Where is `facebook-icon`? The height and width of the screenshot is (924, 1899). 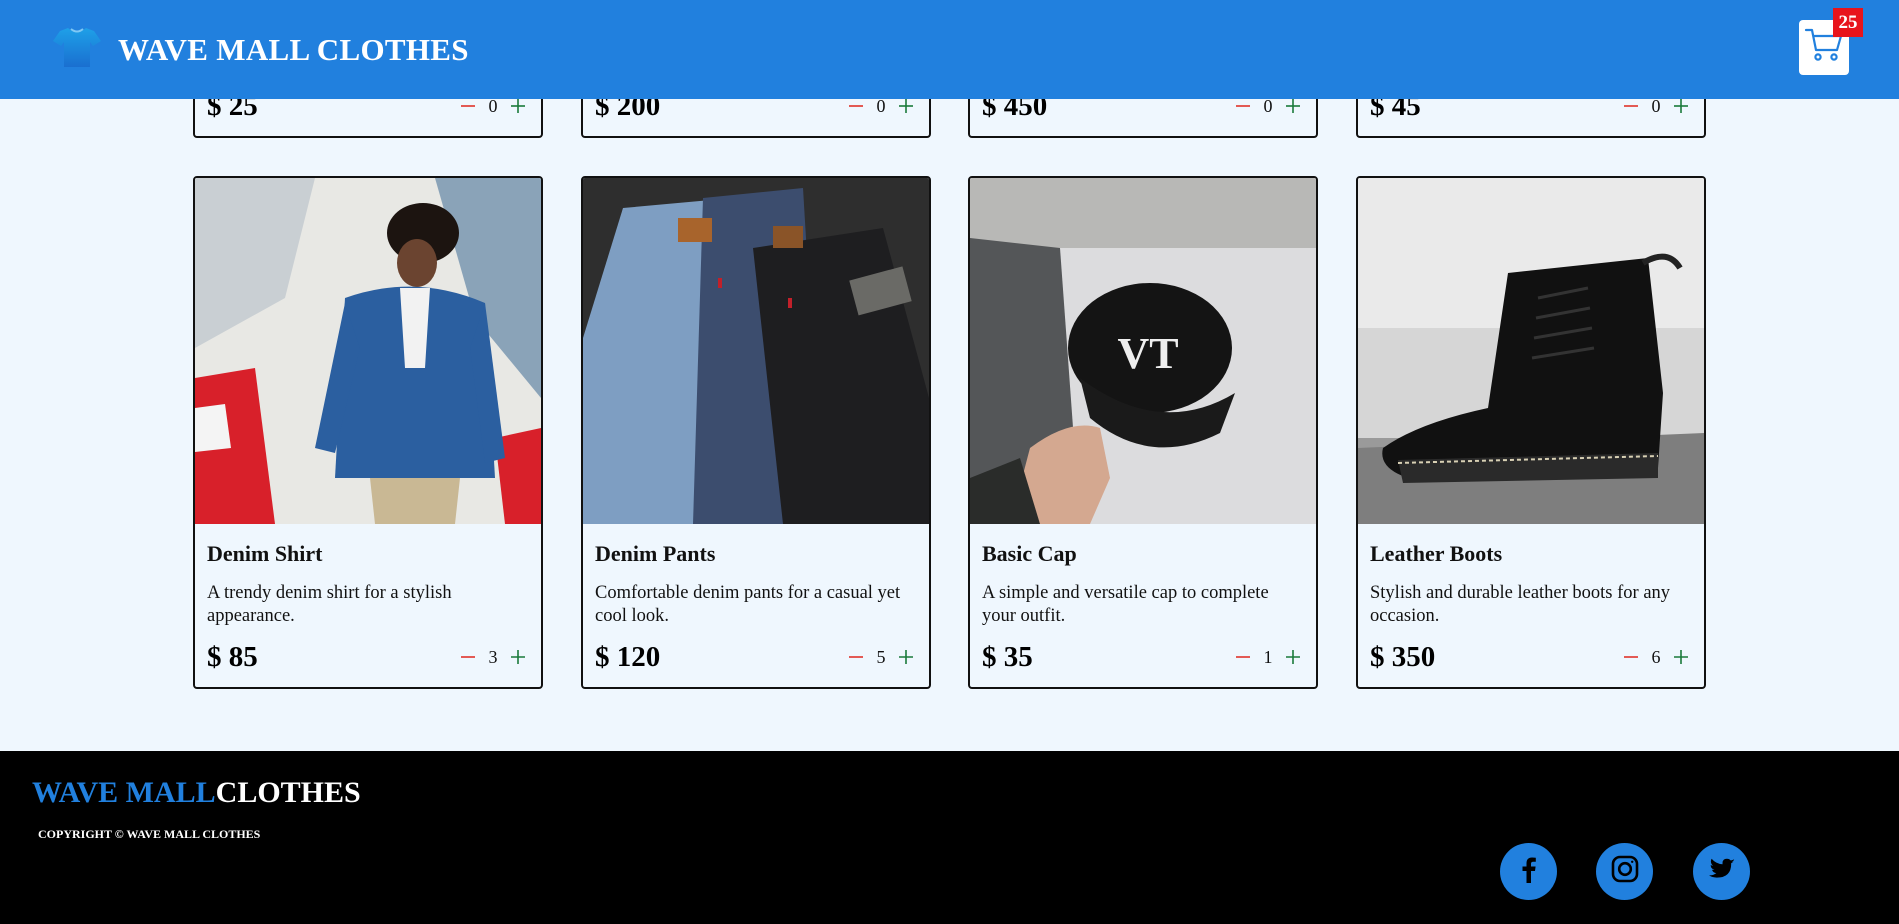 facebook-icon is located at coordinates (1529, 871).